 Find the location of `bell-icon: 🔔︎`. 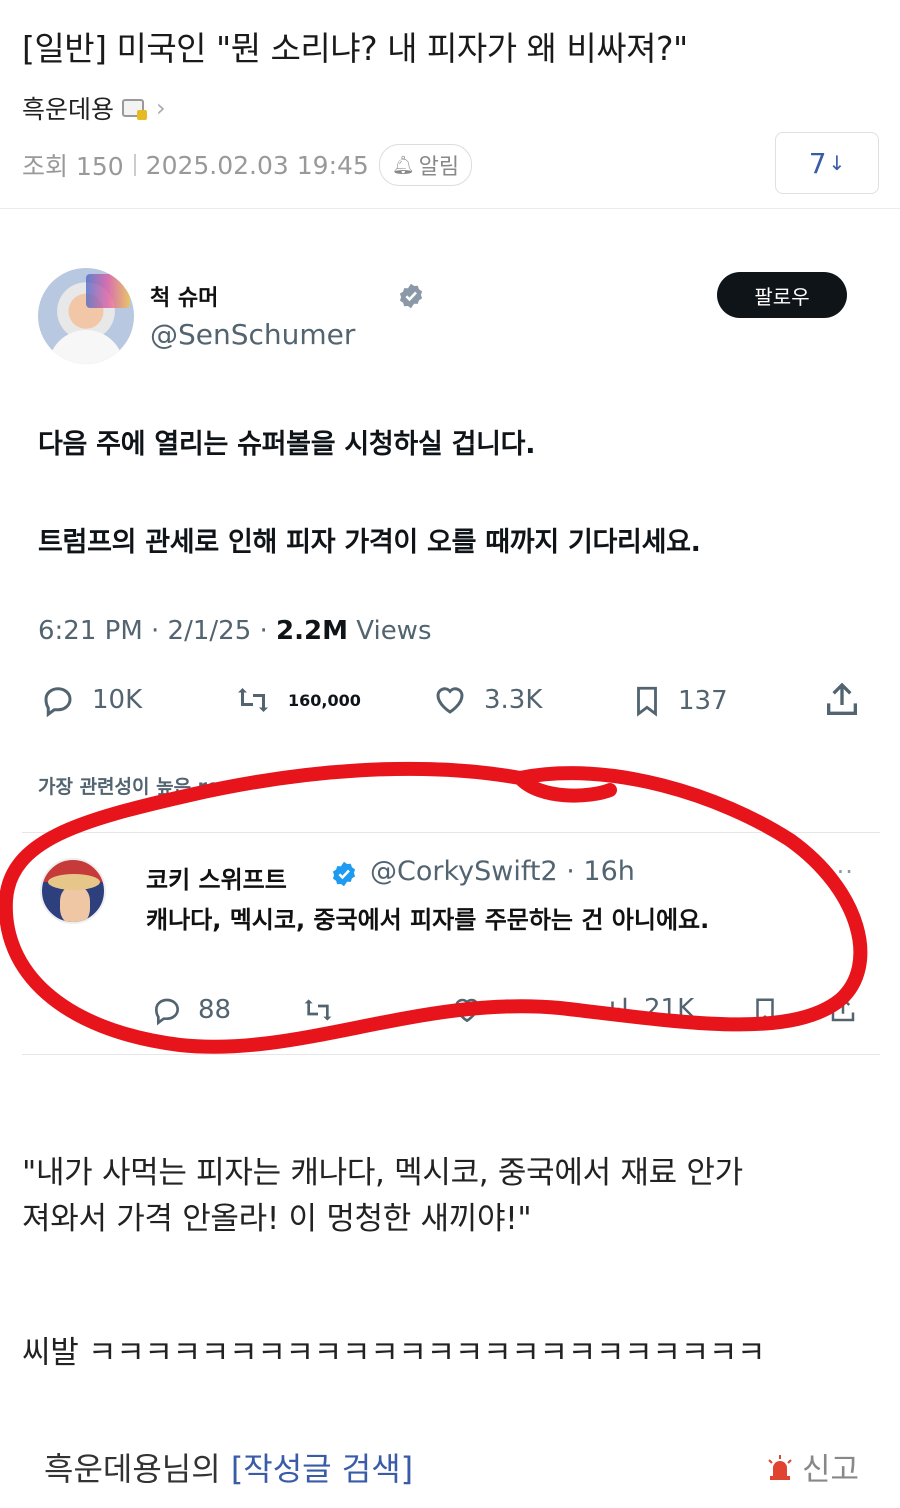

bell-icon: 🔔︎ is located at coordinates (403, 165).